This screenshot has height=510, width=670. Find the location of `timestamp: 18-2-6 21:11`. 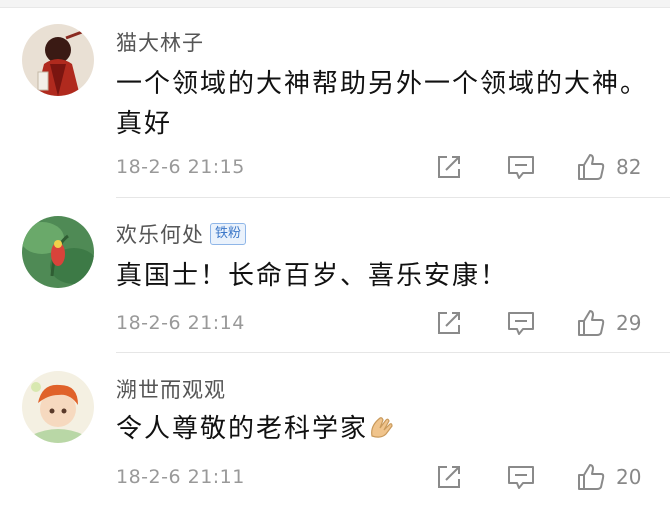

timestamp: 18-2-6 21:11 is located at coordinates (180, 477).